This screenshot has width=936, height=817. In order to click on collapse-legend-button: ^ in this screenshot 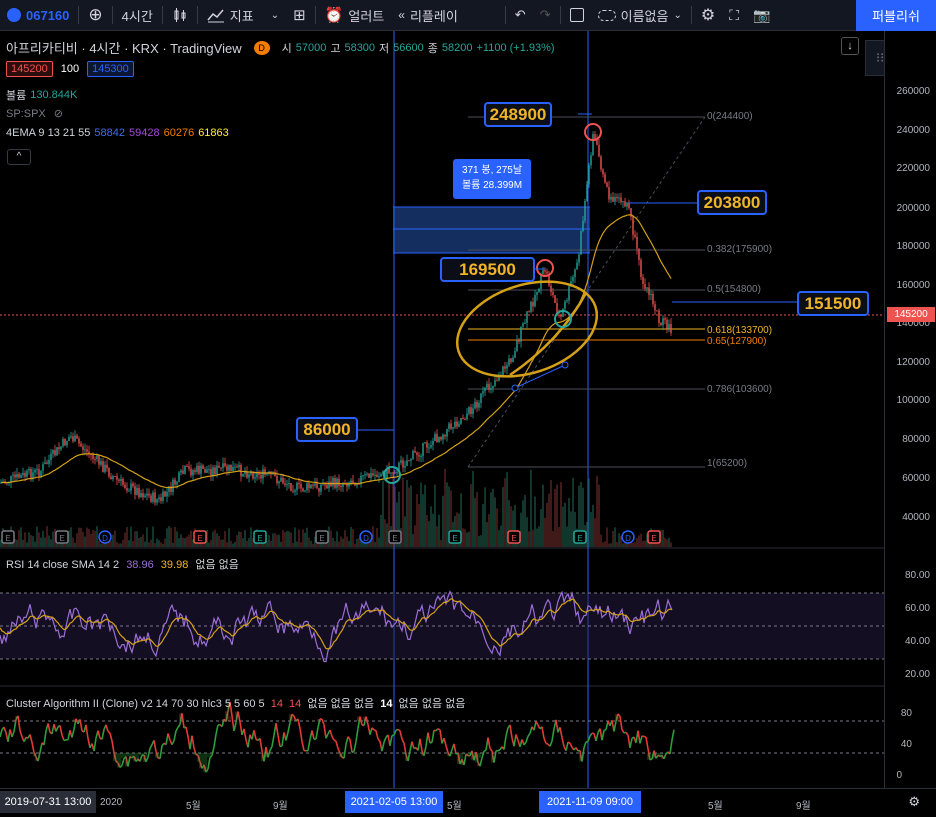, I will do `click(19, 157)`.